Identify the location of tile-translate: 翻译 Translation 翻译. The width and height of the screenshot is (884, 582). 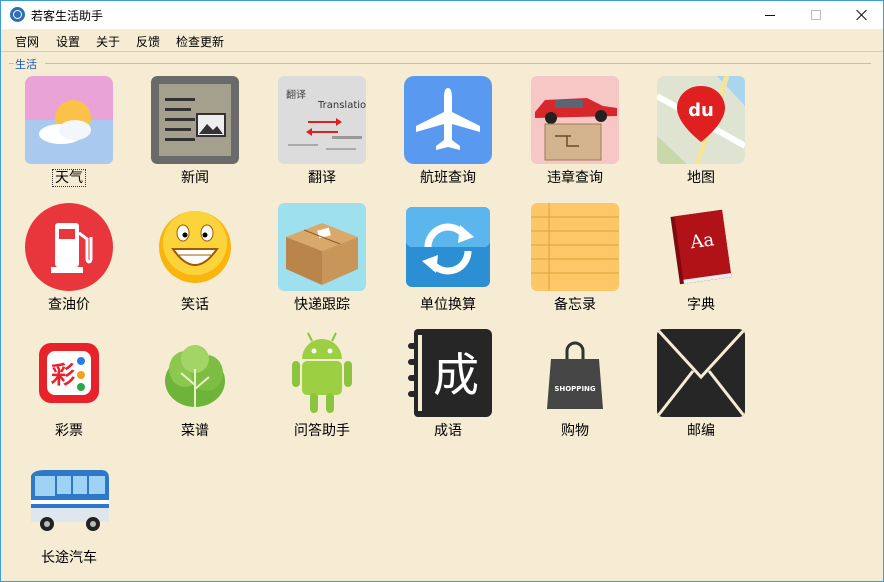
(321, 136).